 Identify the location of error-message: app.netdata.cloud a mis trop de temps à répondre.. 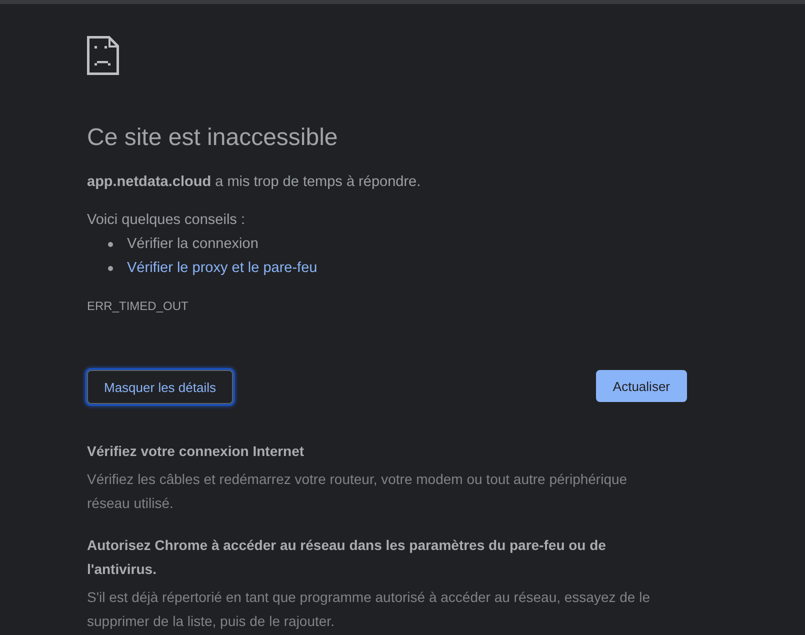
(254, 182).